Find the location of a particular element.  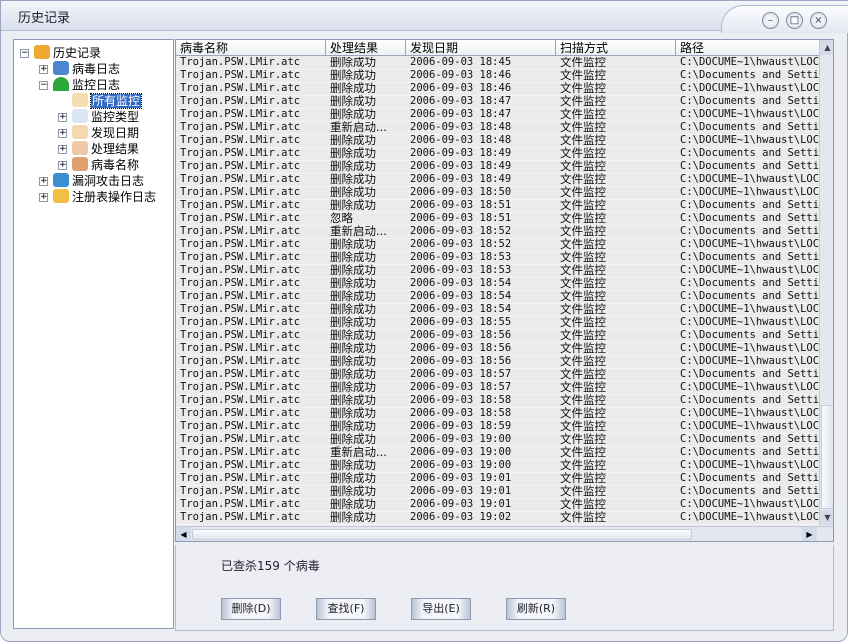

result-icon is located at coordinates (80, 148).